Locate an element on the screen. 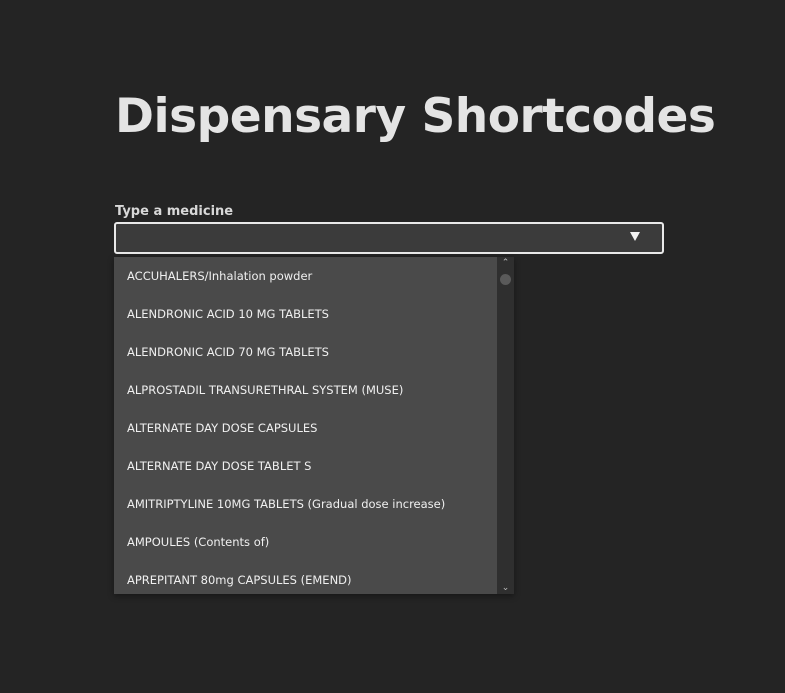  chevron-up-icon: ⌃ is located at coordinates (505, 263).